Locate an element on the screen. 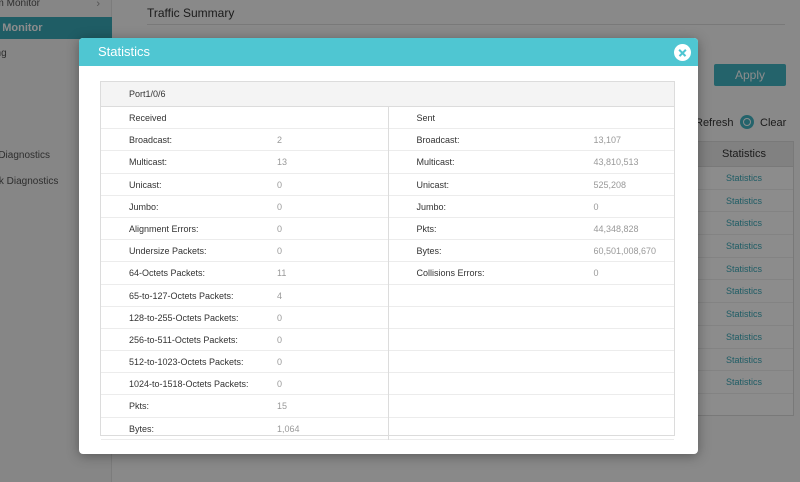 This screenshot has width=800, height=482. stat-label: 512-to-1023-Octets Packets: is located at coordinates (186, 362).